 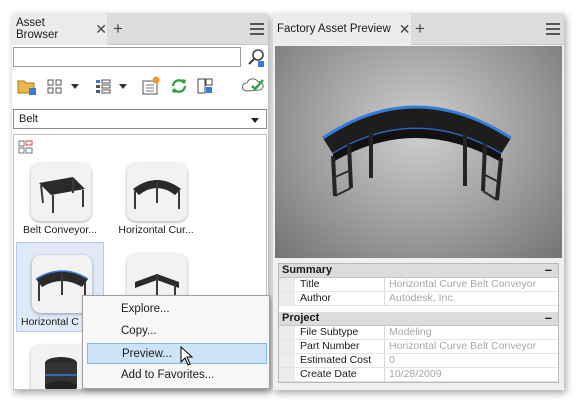 I want to click on section-project-header: Project –, so click(x=418, y=318).